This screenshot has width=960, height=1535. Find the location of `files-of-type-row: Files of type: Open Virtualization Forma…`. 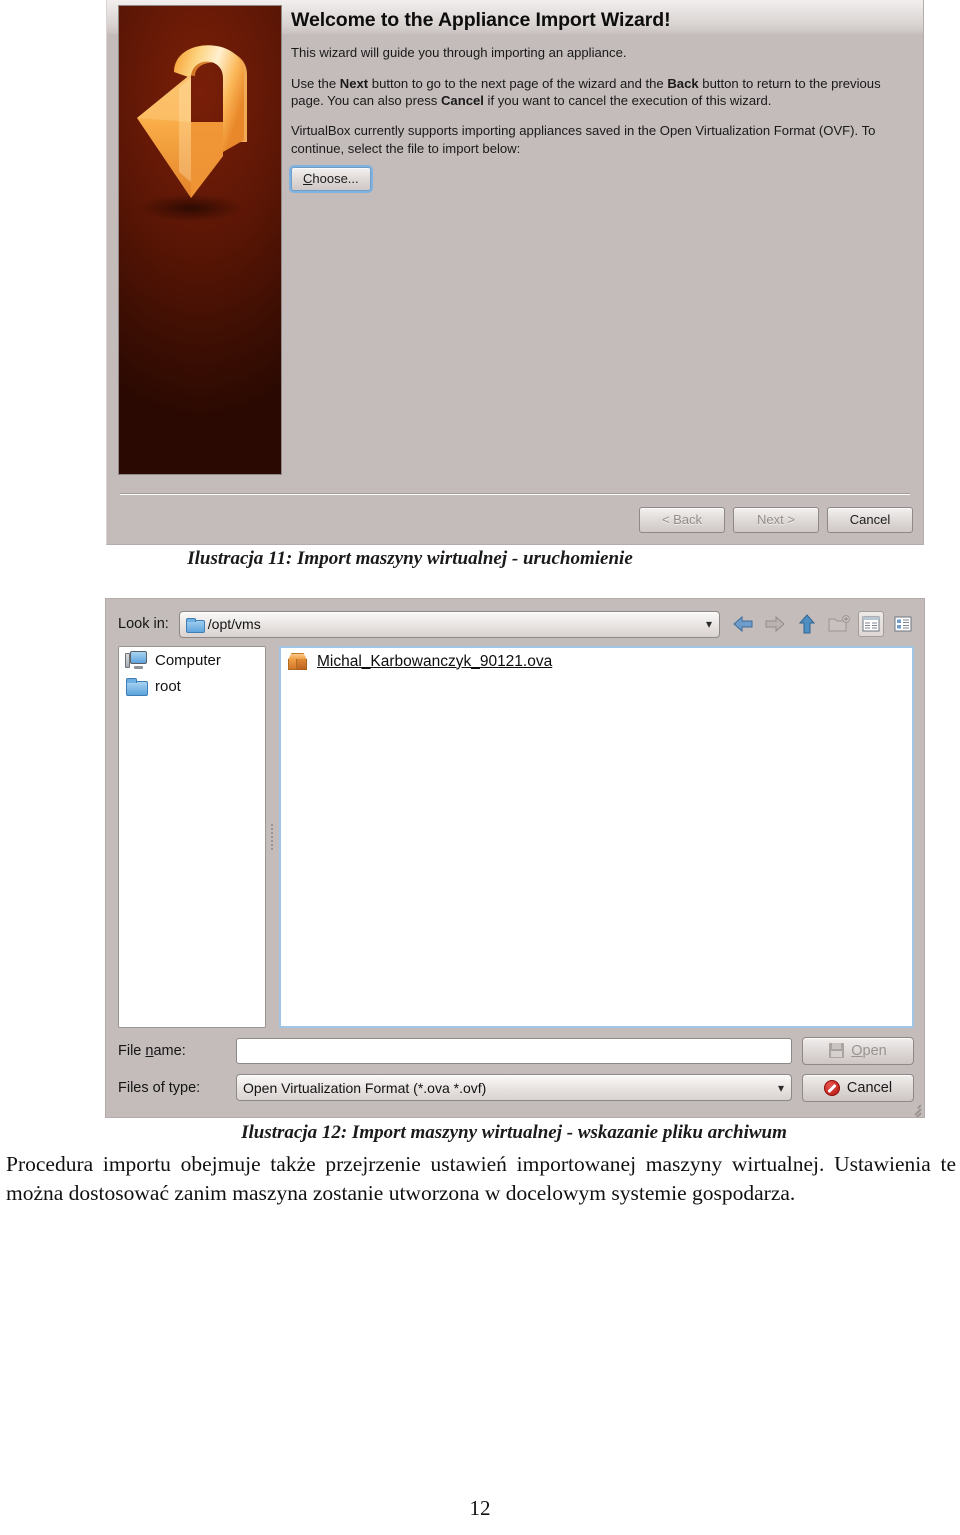

files-of-type-row: Files of type: Open Virtualization Forma… is located at coordinates (516, 1087).